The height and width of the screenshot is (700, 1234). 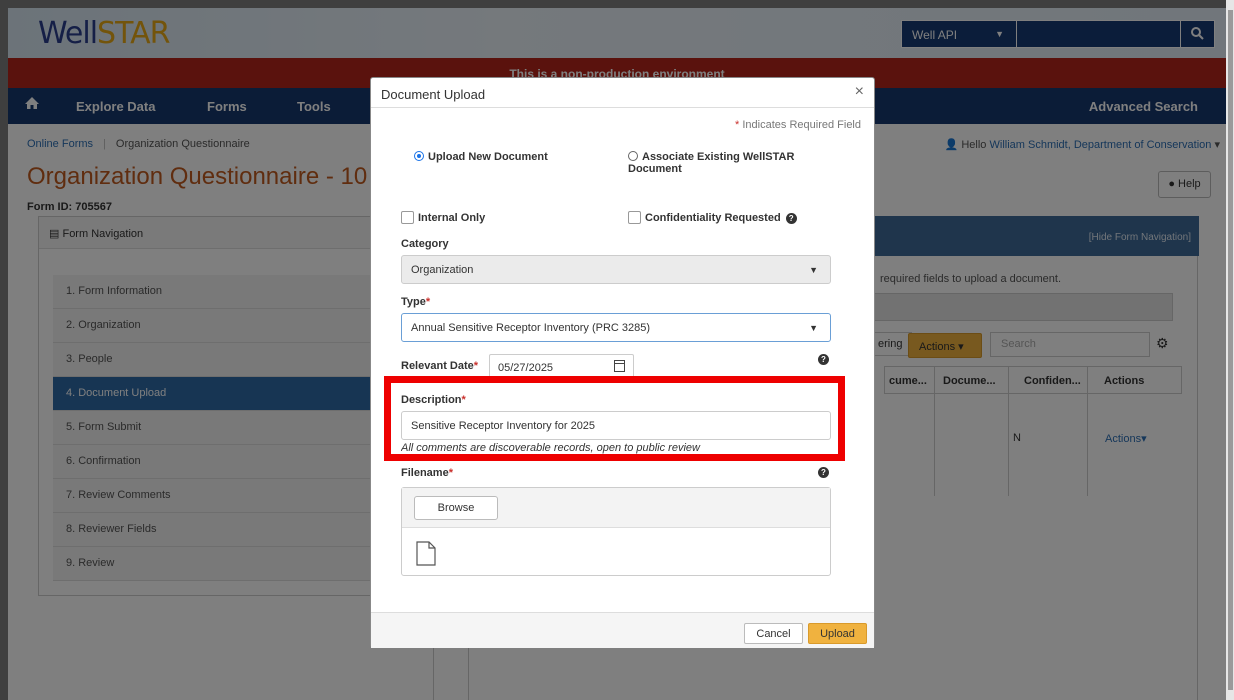 What do you see at coordinates (859, 92) in the screenshot?
I see `close-icon: ×` at bounding box center [859, 92].